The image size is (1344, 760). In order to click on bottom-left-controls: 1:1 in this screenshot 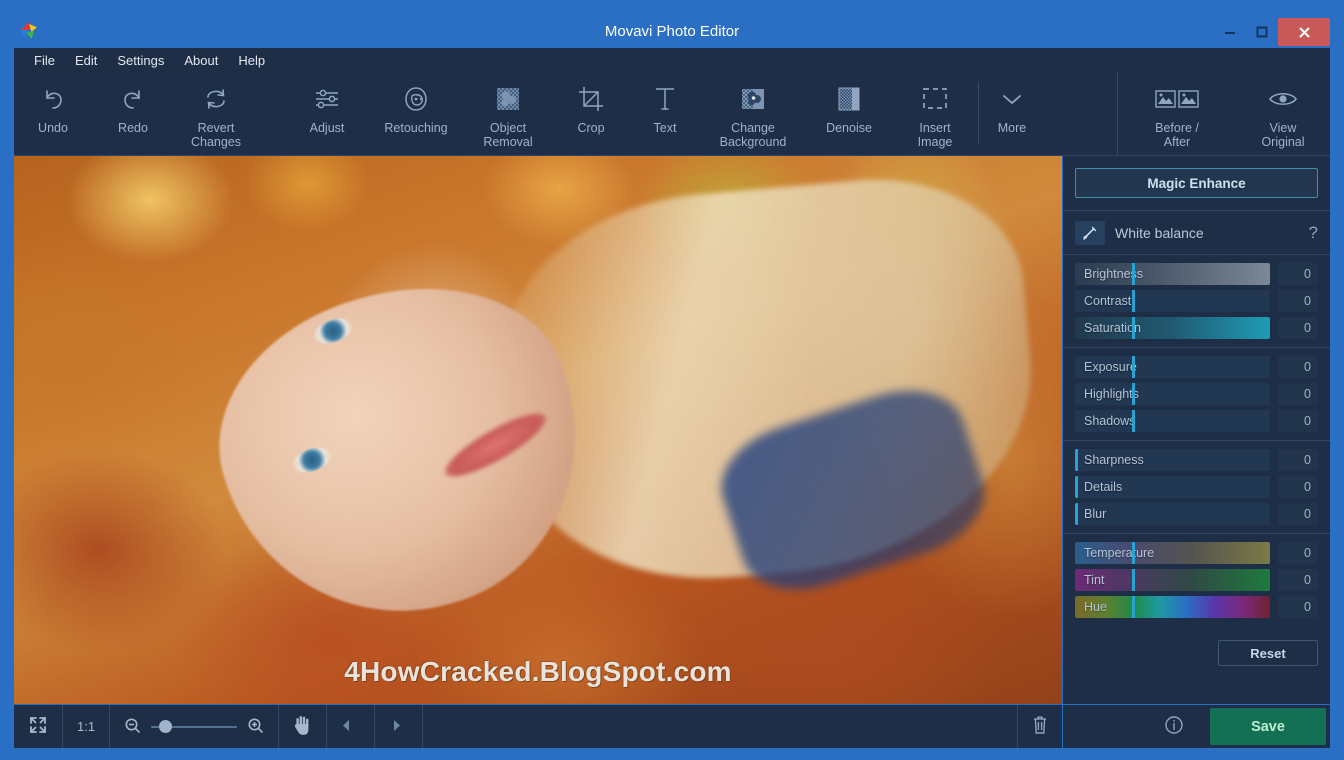, I will do `click(538, 726)`.